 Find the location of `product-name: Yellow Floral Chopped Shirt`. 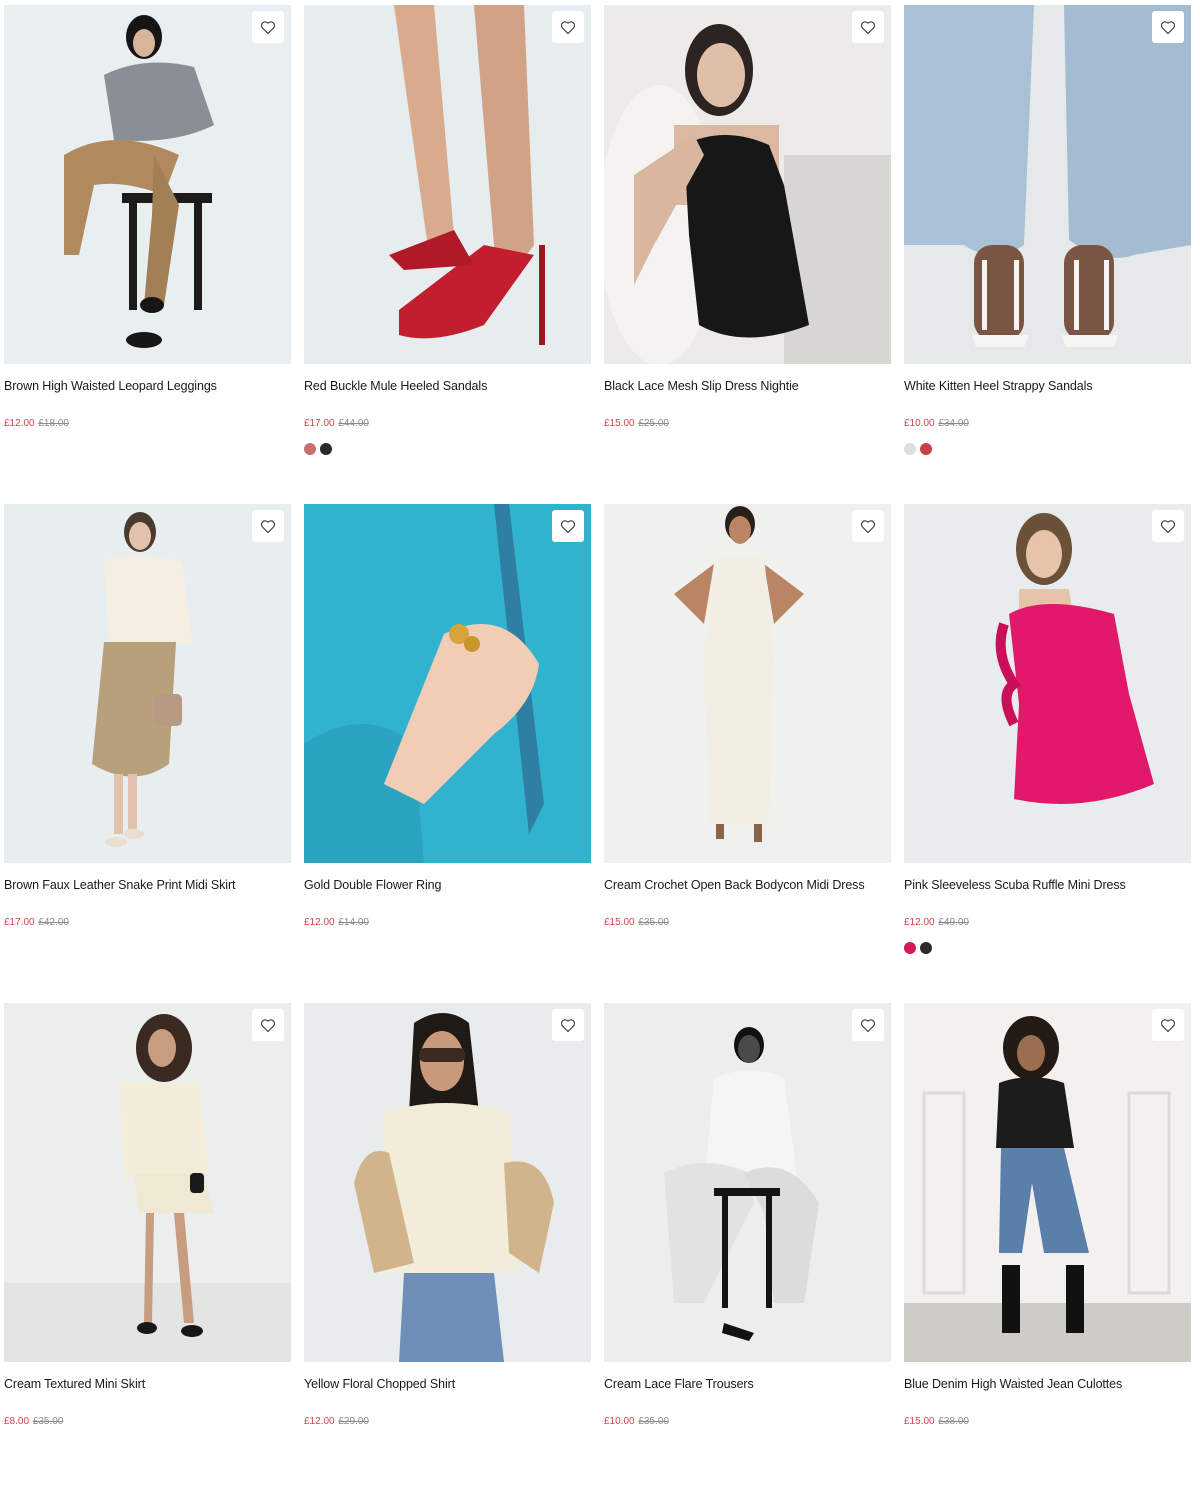

product-name: Yellow Floral Chopped Shirt is located at coordinates (447, 1384).